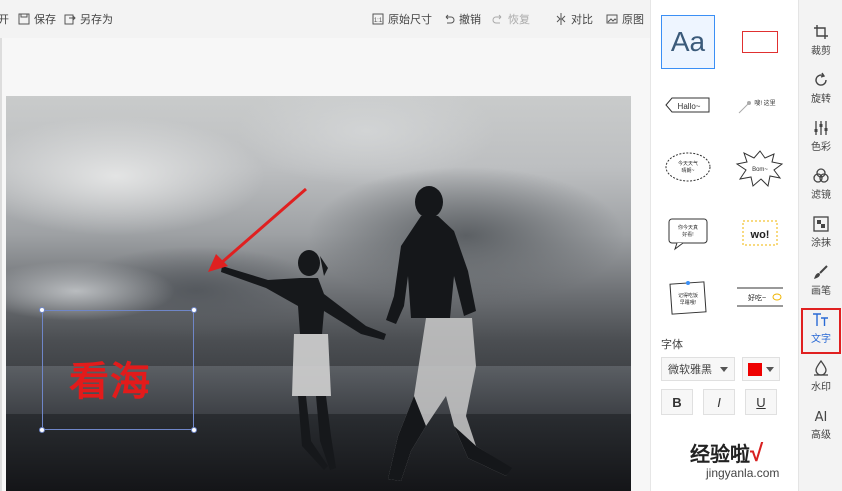  Describe the element at coordinates (450, 19) in the screenshot. I see `undo-icon` at that location.